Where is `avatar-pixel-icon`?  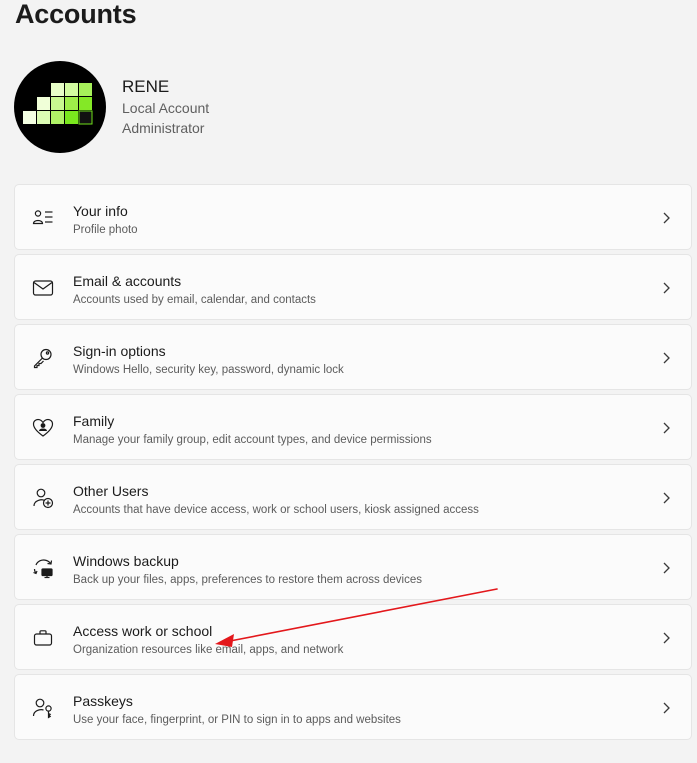
avatar-pixel-icon is located at coordinates (58, 104).